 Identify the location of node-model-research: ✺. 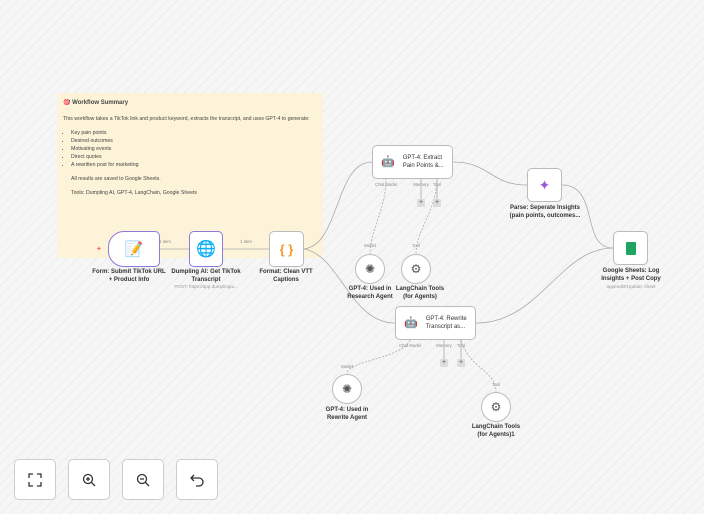
(370, 269).